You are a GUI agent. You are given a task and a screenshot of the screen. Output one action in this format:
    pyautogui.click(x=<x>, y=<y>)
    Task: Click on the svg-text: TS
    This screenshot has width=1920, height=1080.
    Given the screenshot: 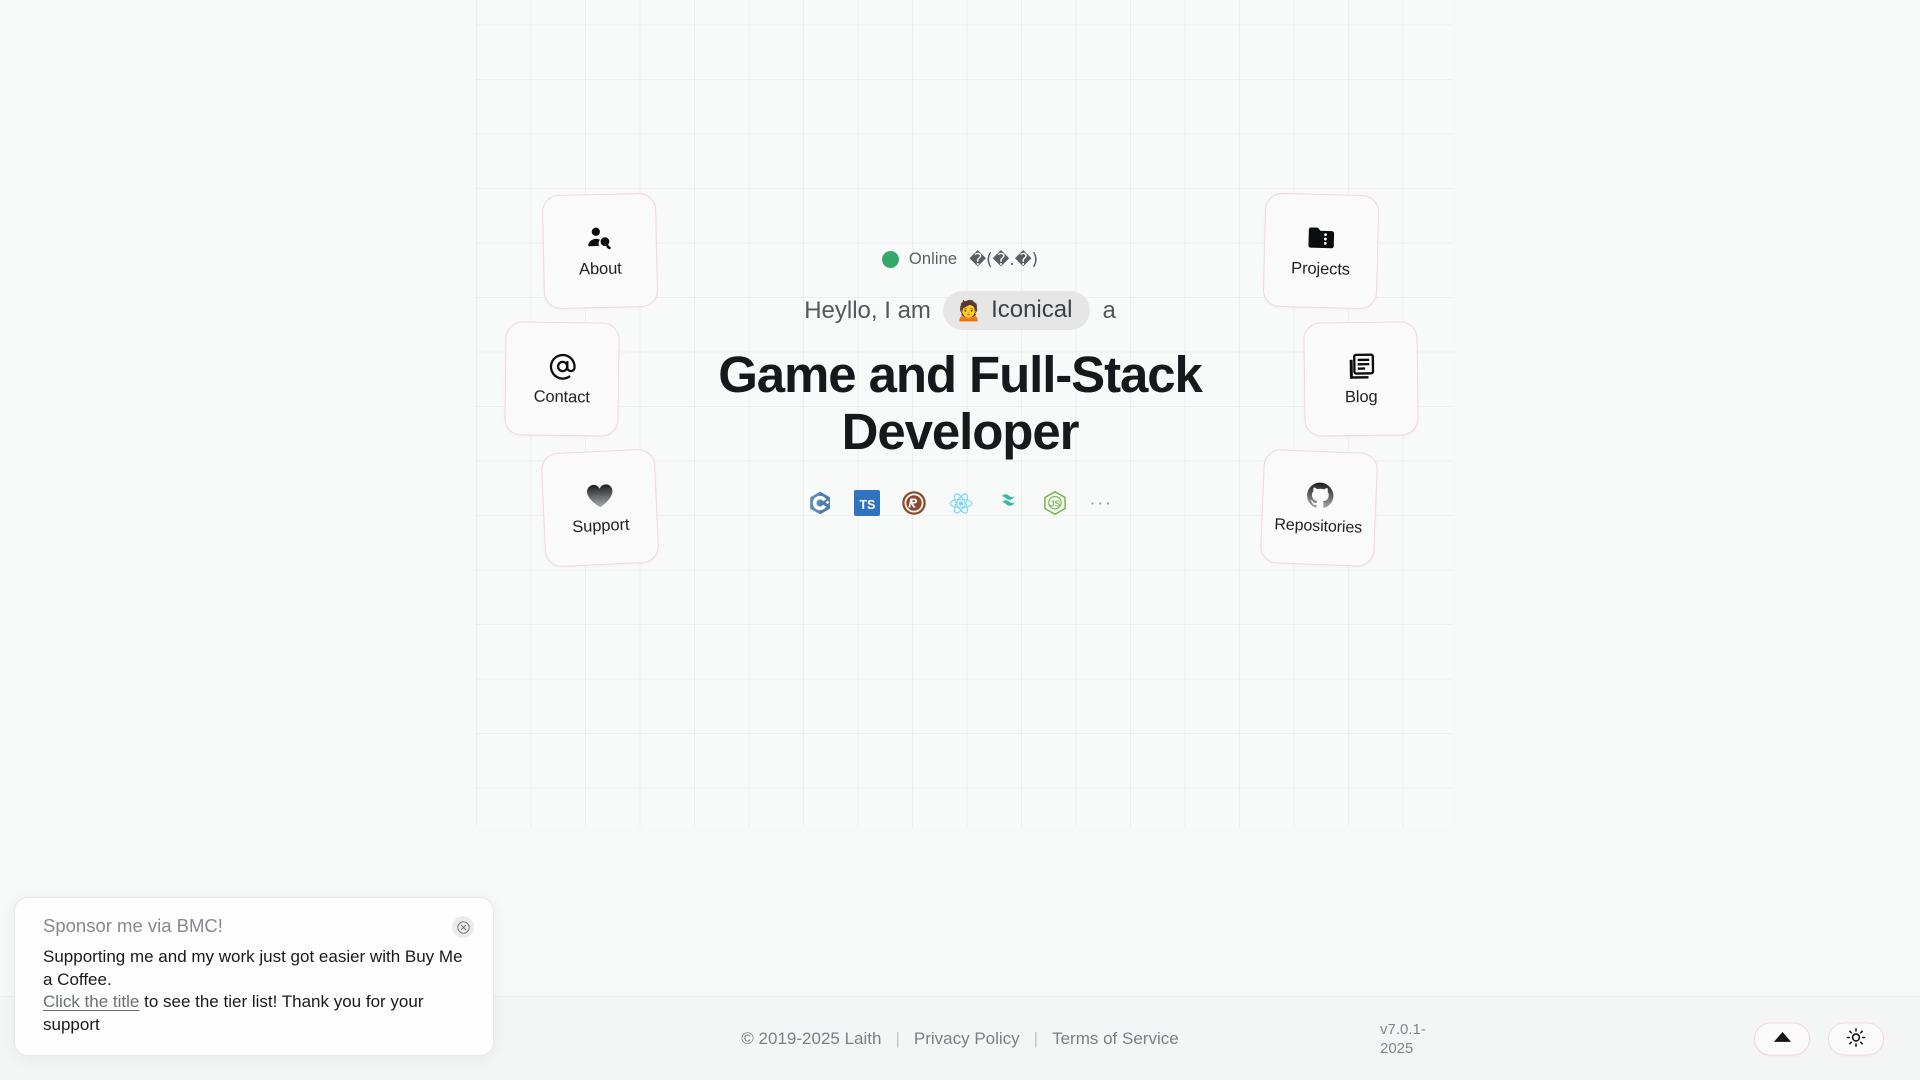 What is the action you would take?
    pyautogui.click(x=868, y=505)
    